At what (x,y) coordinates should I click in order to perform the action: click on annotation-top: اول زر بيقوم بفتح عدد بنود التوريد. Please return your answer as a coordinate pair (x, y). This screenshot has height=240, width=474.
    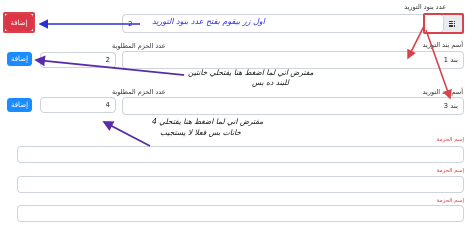
    Looking at the image, I should click on (208, 21).